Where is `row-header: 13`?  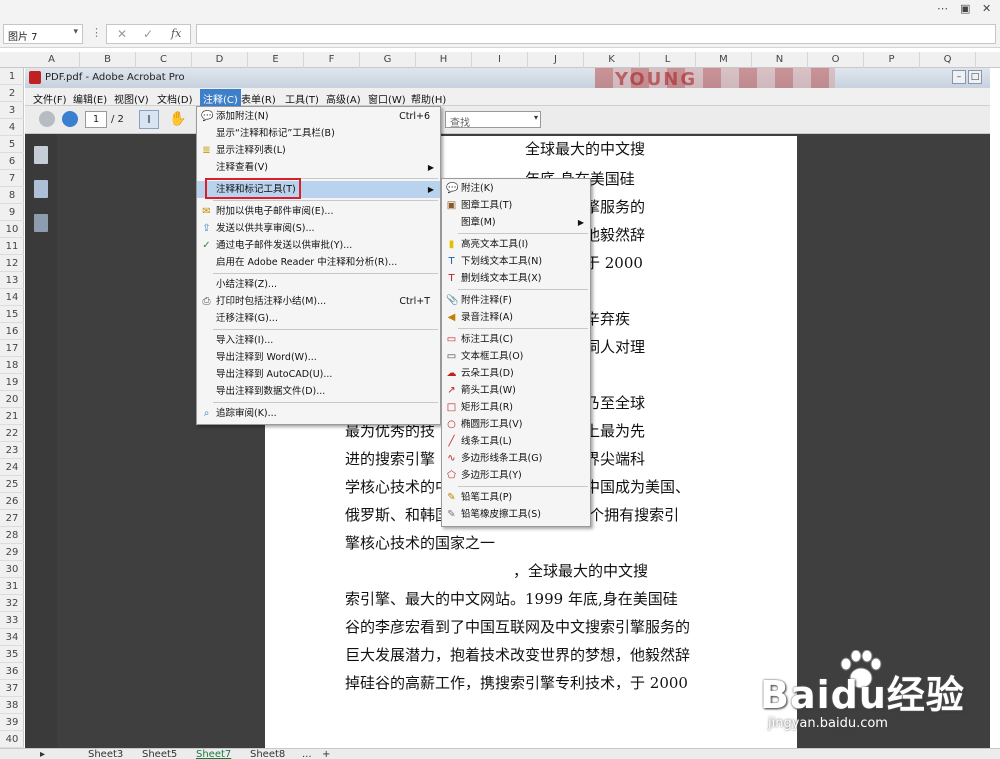
row-header: 13 is located at coordinates (12, 280).